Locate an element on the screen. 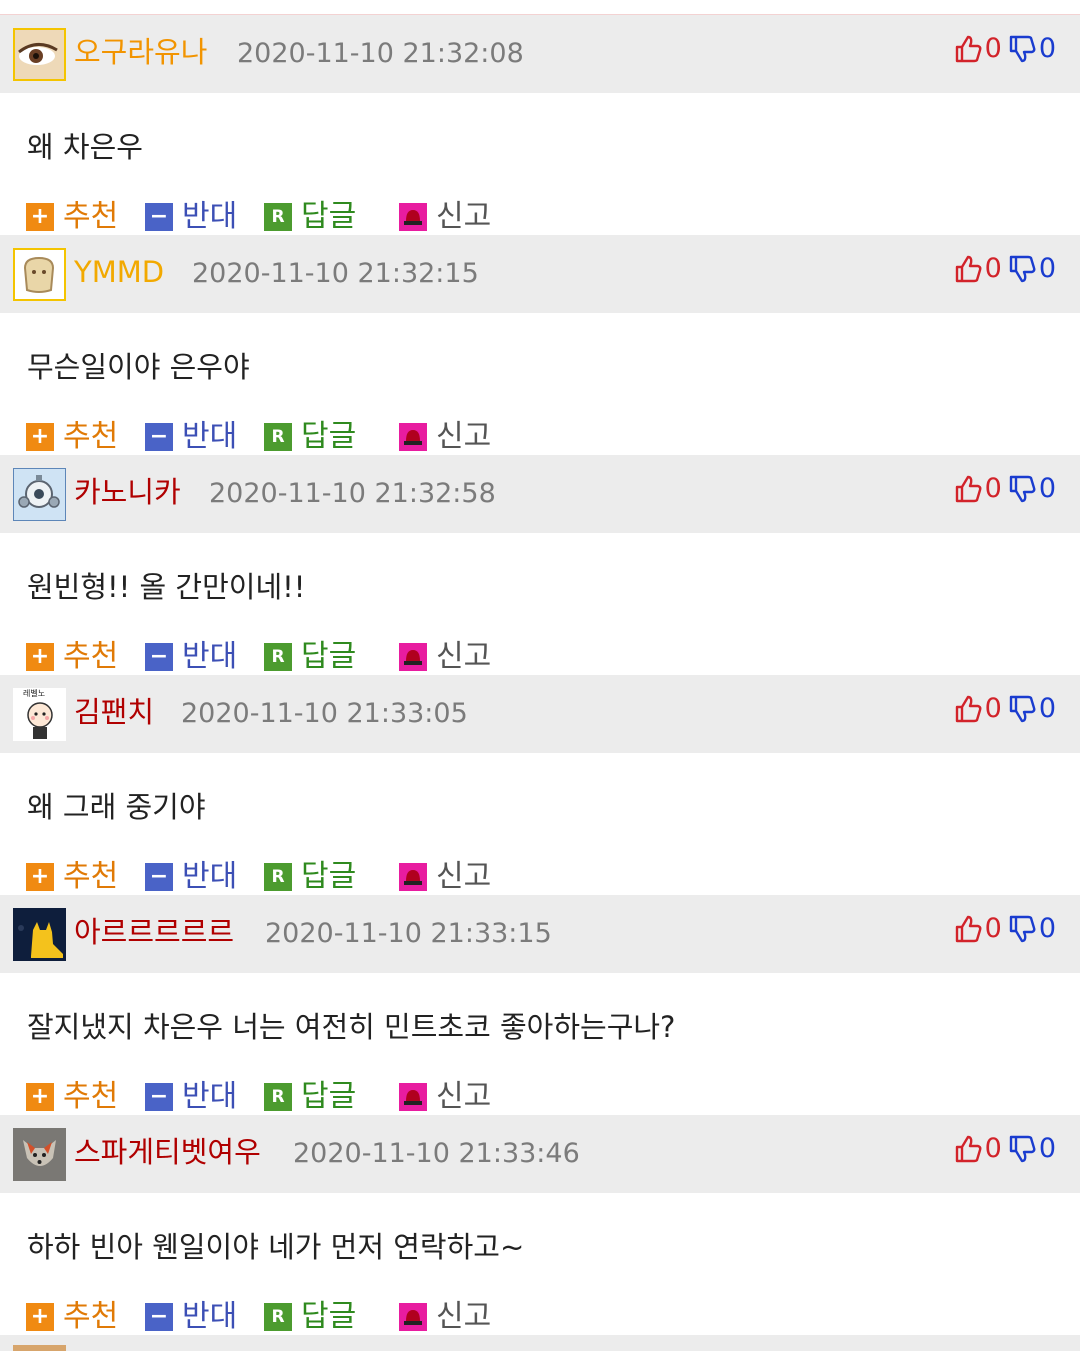  cat-avatar-image is located at coordinates (39, 934).